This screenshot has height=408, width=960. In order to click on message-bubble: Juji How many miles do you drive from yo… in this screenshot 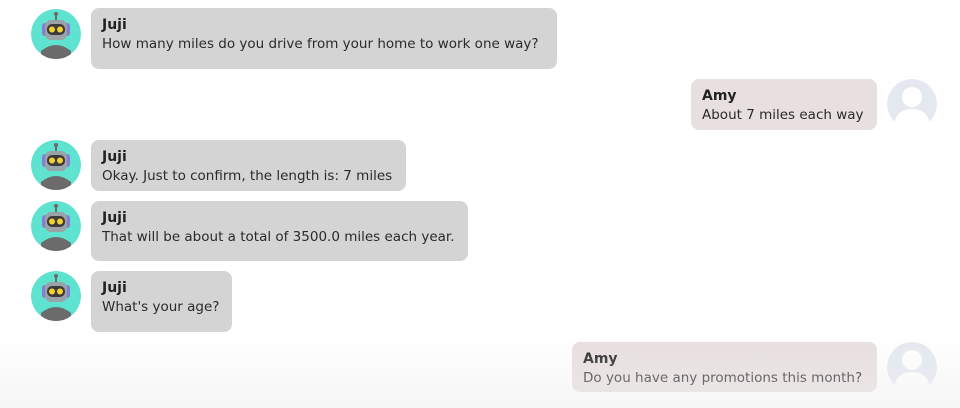, I will do `click(324, 38)`.